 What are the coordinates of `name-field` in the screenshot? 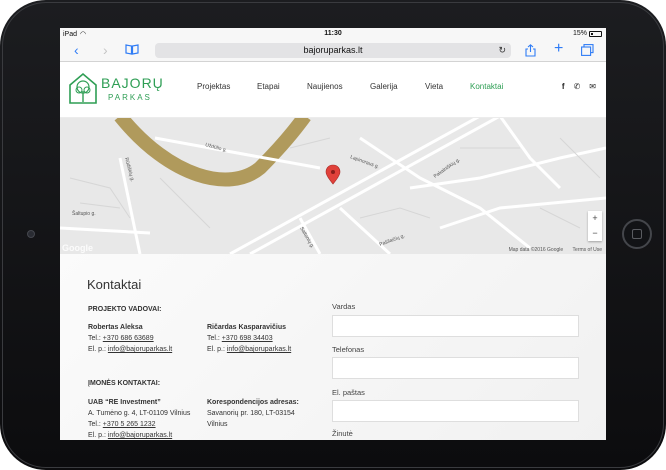 It's located at (455, 326).